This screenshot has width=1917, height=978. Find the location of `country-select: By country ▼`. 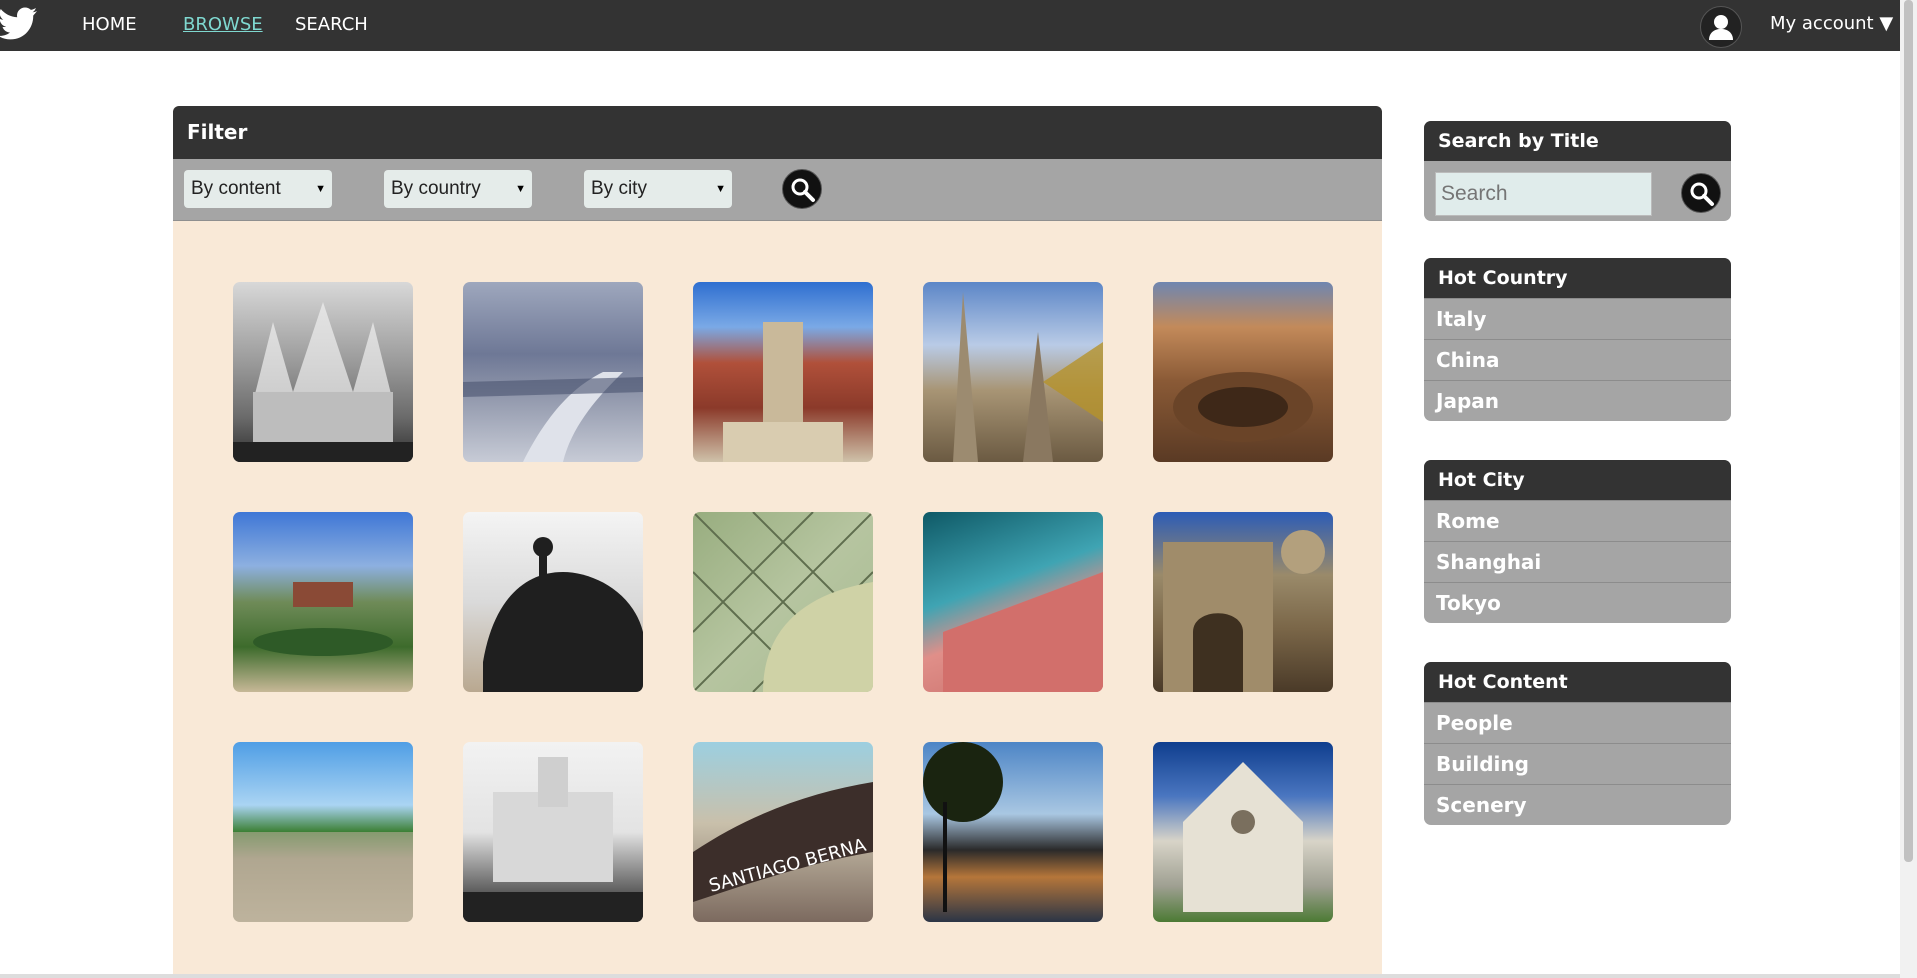

country-select: By country ▼ is located at coordinates (458, 189).